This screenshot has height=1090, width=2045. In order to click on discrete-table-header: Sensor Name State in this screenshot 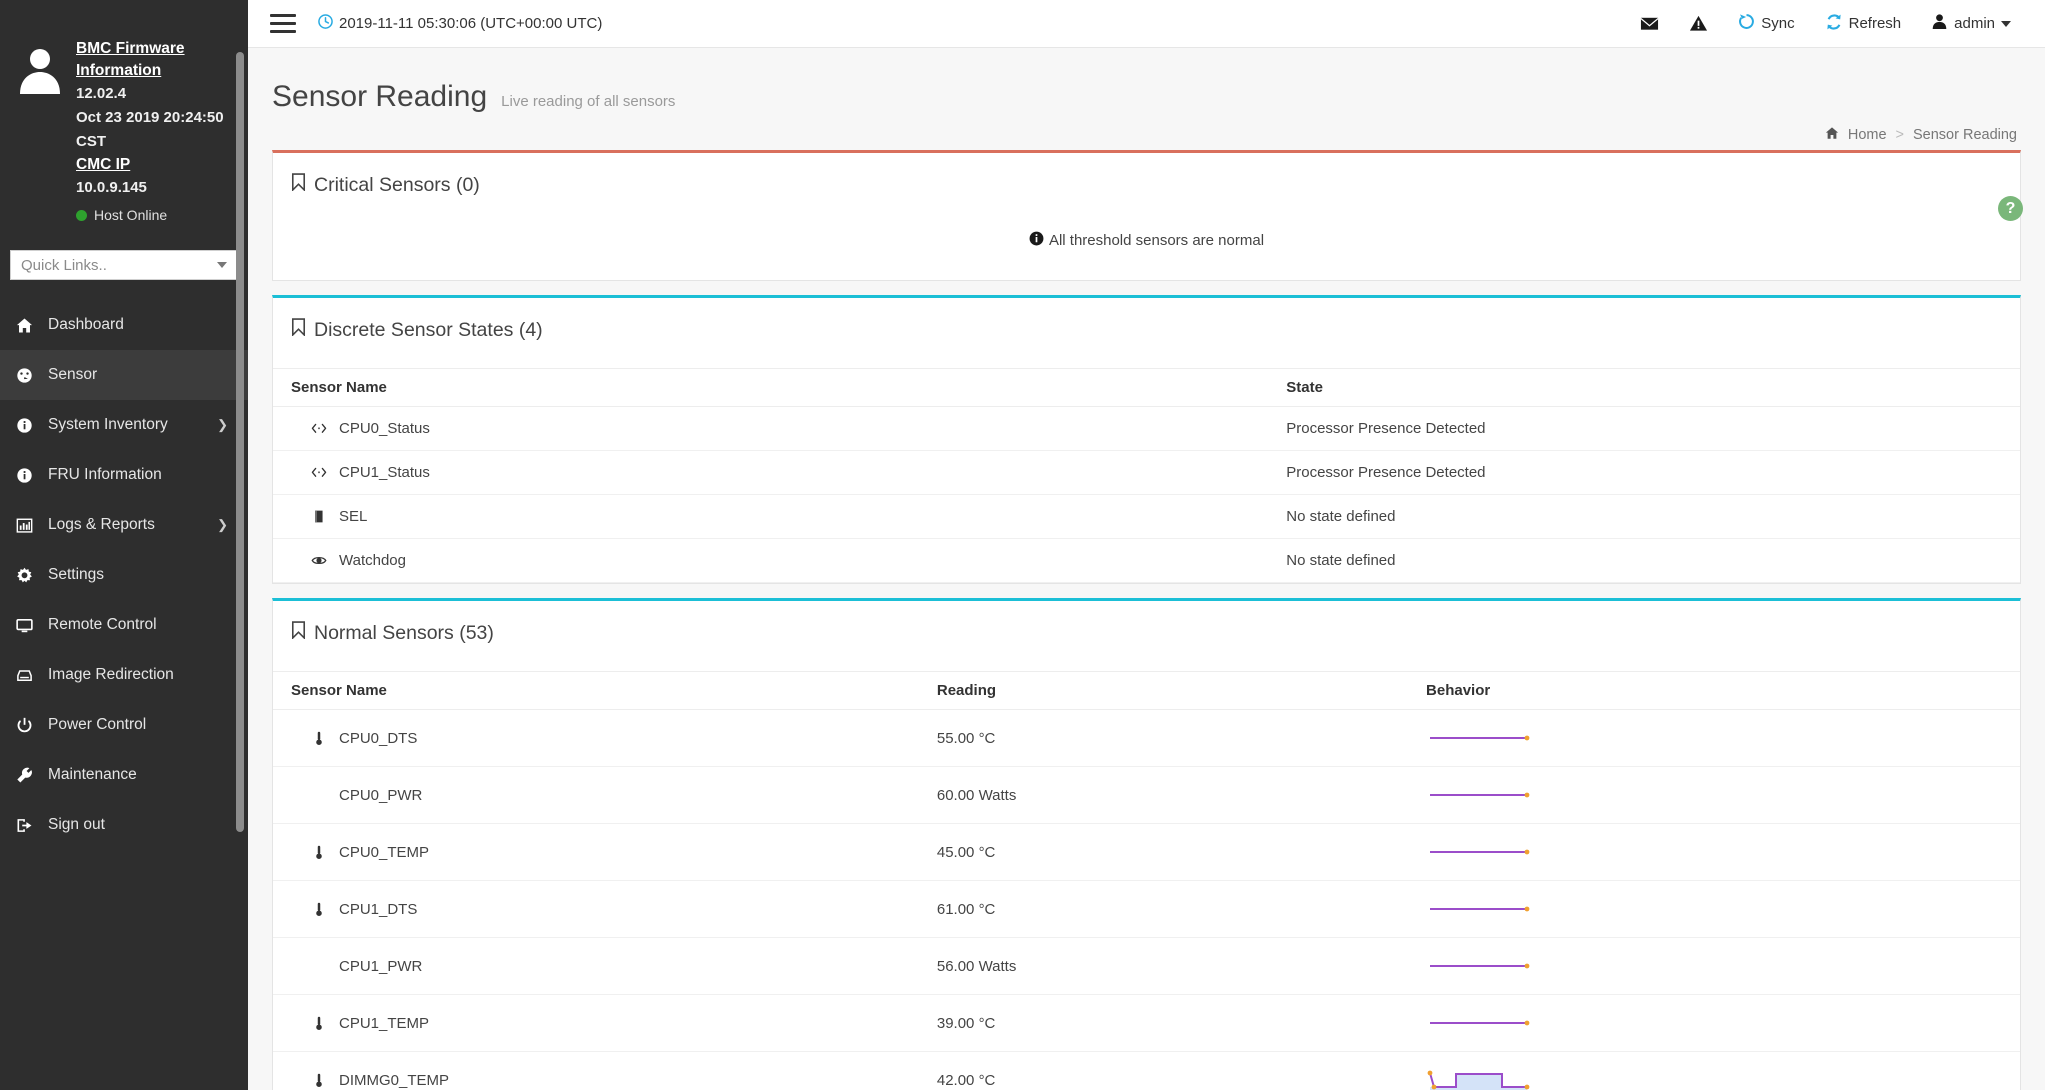, I will do `click(1146, 387)`.